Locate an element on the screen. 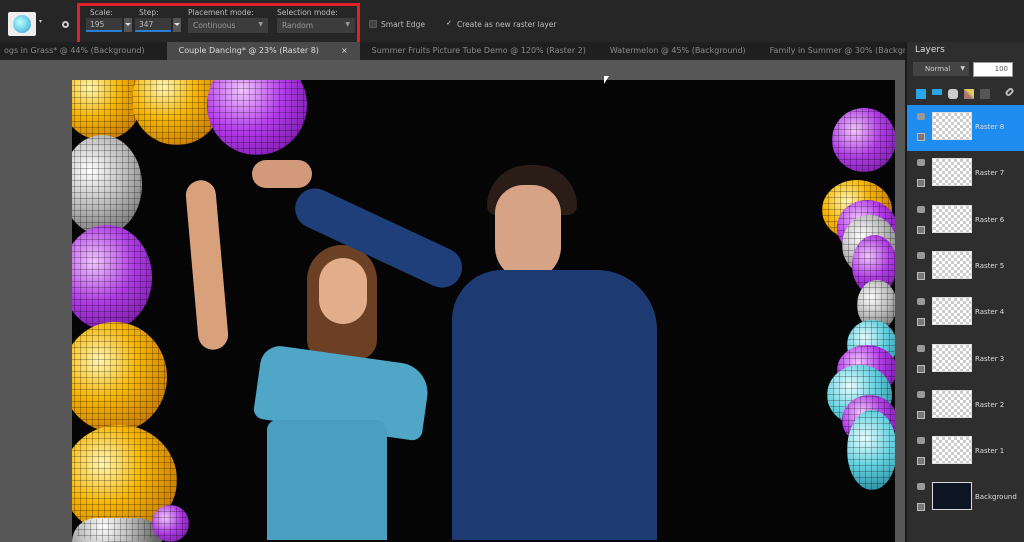 The image size is (1024, 542). placement-mode-label: Placement mode: is located at coordinates (221, 12).